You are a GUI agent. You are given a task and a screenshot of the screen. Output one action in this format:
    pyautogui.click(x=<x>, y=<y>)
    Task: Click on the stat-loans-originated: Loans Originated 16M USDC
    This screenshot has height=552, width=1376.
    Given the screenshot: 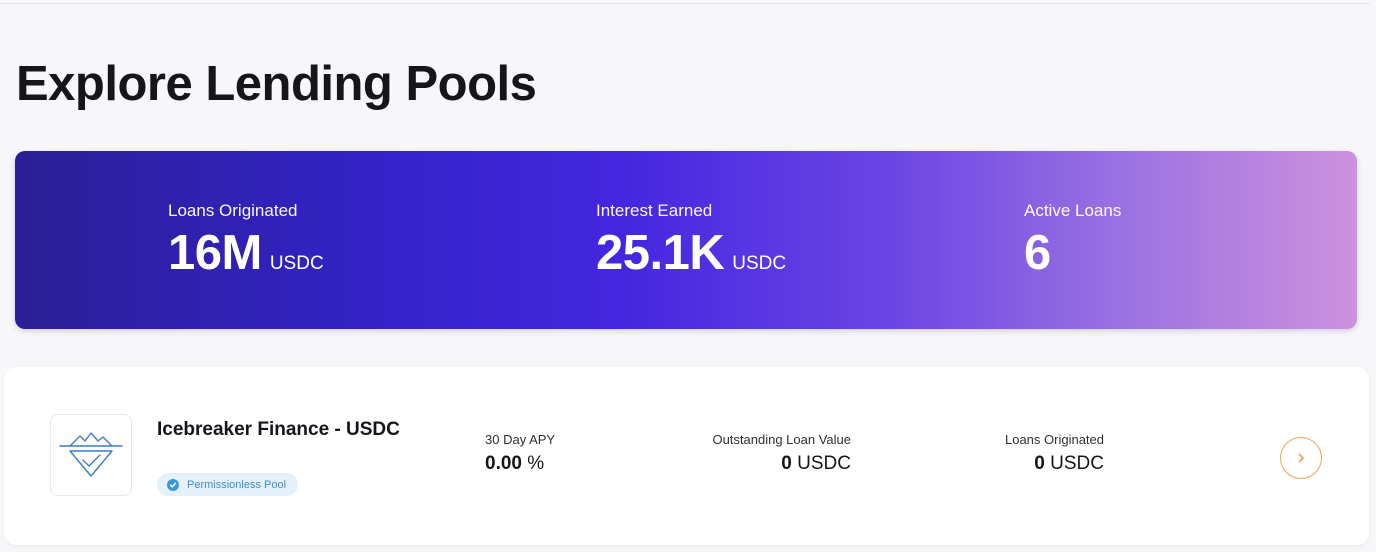 What is the action you would take?
    pyautogui.click(x=246, y=241)
    